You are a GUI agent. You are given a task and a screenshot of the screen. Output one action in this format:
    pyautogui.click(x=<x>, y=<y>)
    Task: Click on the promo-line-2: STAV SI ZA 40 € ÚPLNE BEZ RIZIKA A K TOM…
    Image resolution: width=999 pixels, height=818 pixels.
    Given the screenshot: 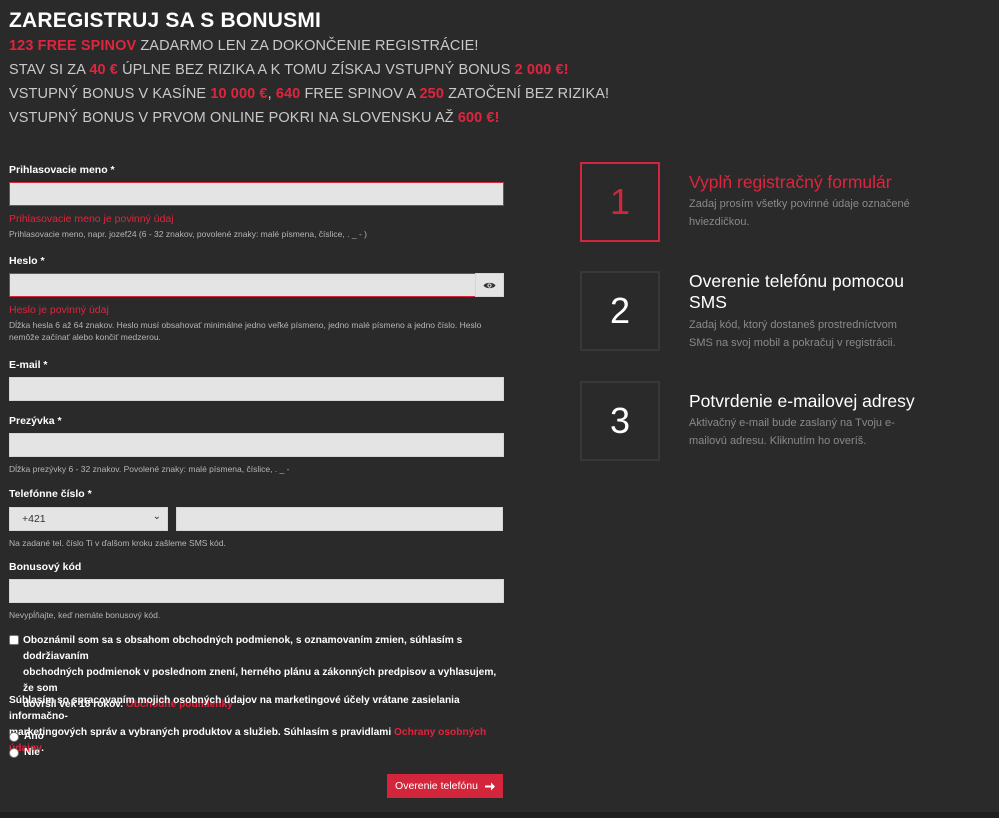 What is the action you would take?
    pyautogui.click(x=289, y=70)
    